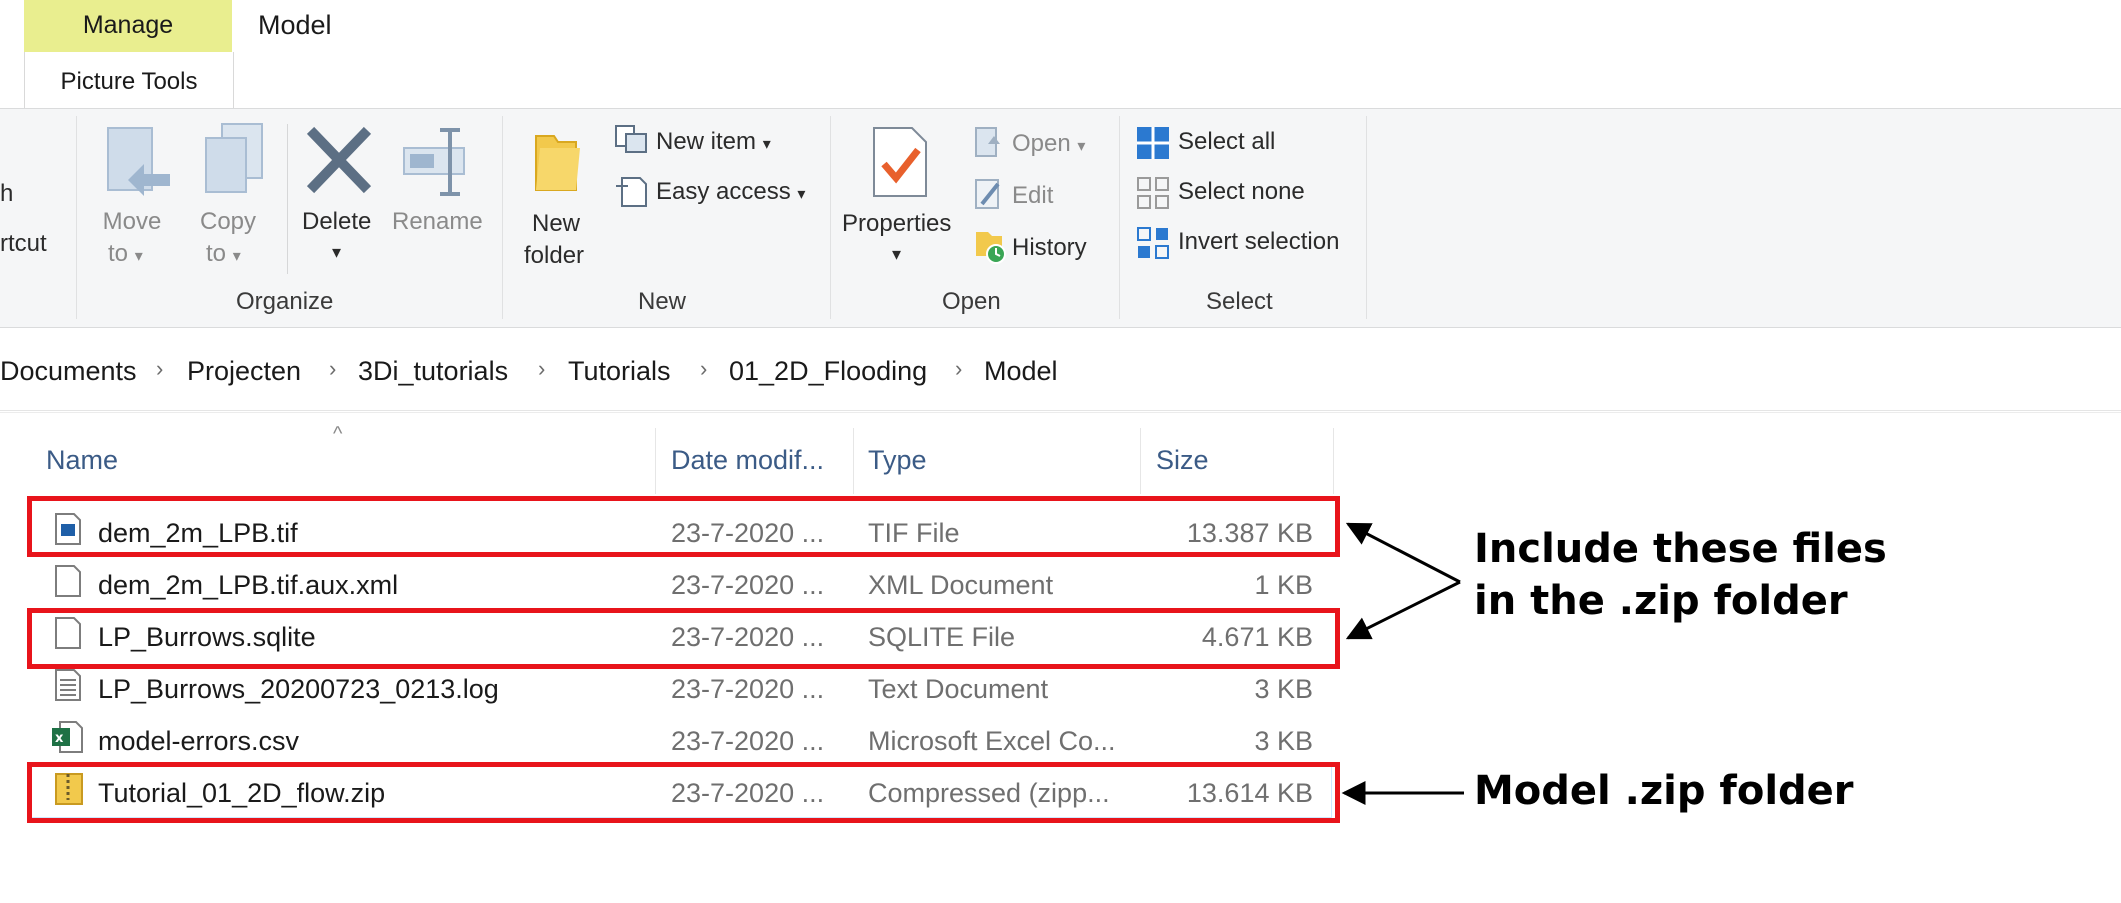  I want to click on new-item-button: New item ▾, so click(713, 143).